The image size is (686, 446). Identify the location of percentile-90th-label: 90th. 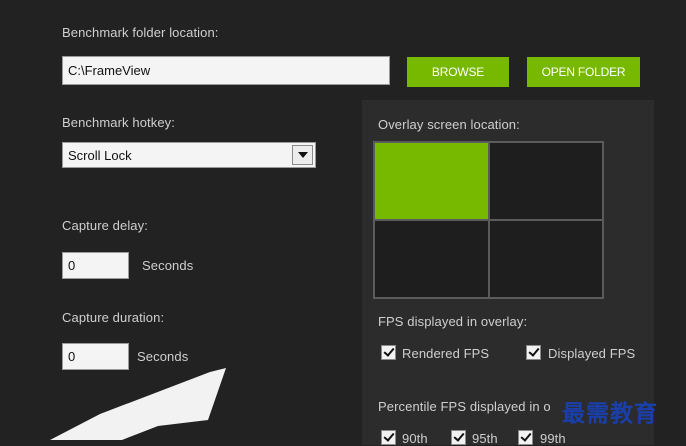
(415, 438).